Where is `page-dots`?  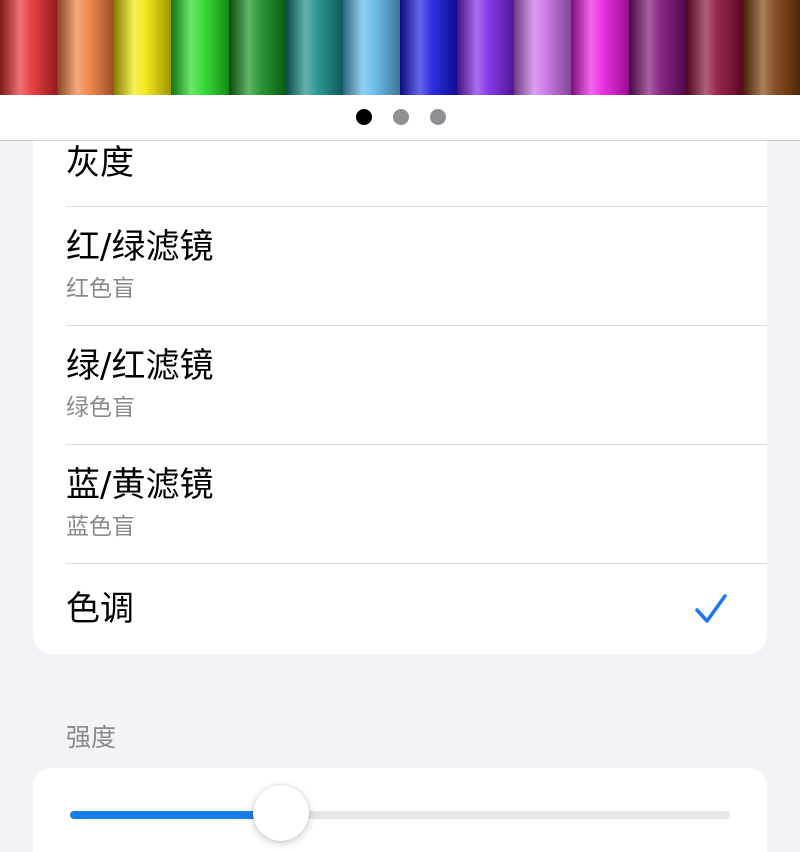 page-dots is located at coordinates (401, 117).